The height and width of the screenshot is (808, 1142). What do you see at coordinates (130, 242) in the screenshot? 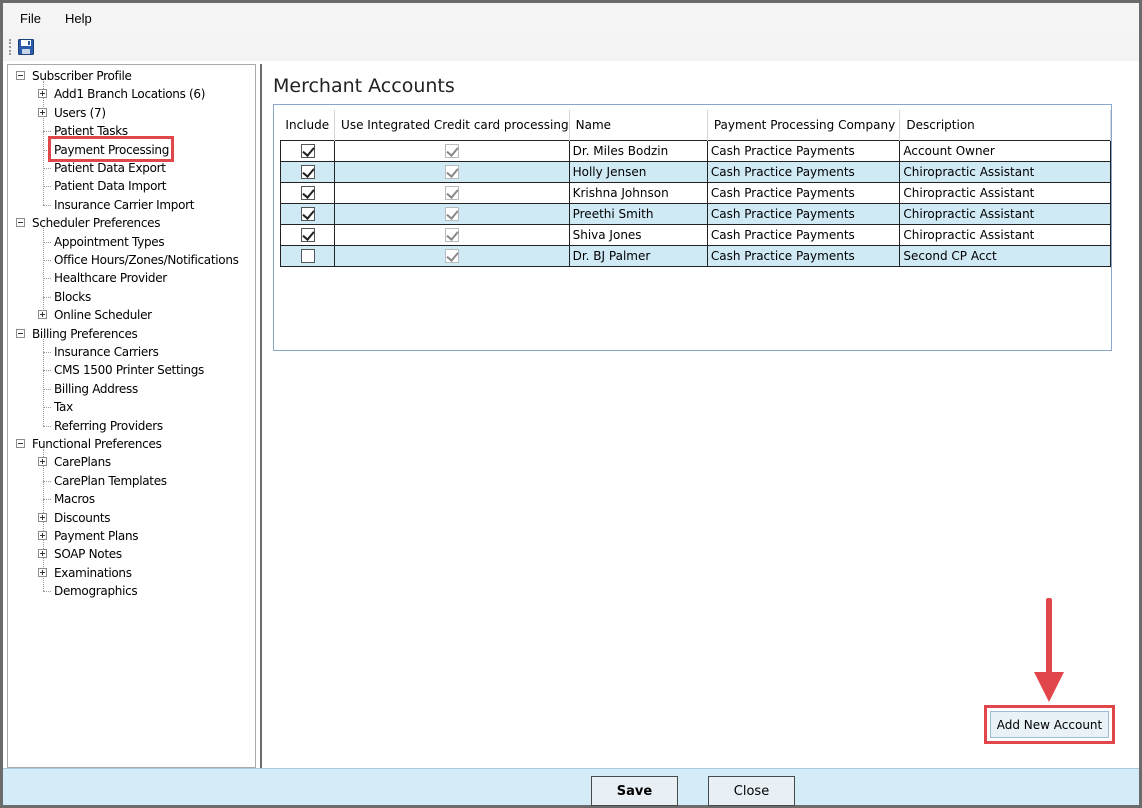
I see `tree-item-appointment-types: Appointment Types` at bounding box center [130, 242].